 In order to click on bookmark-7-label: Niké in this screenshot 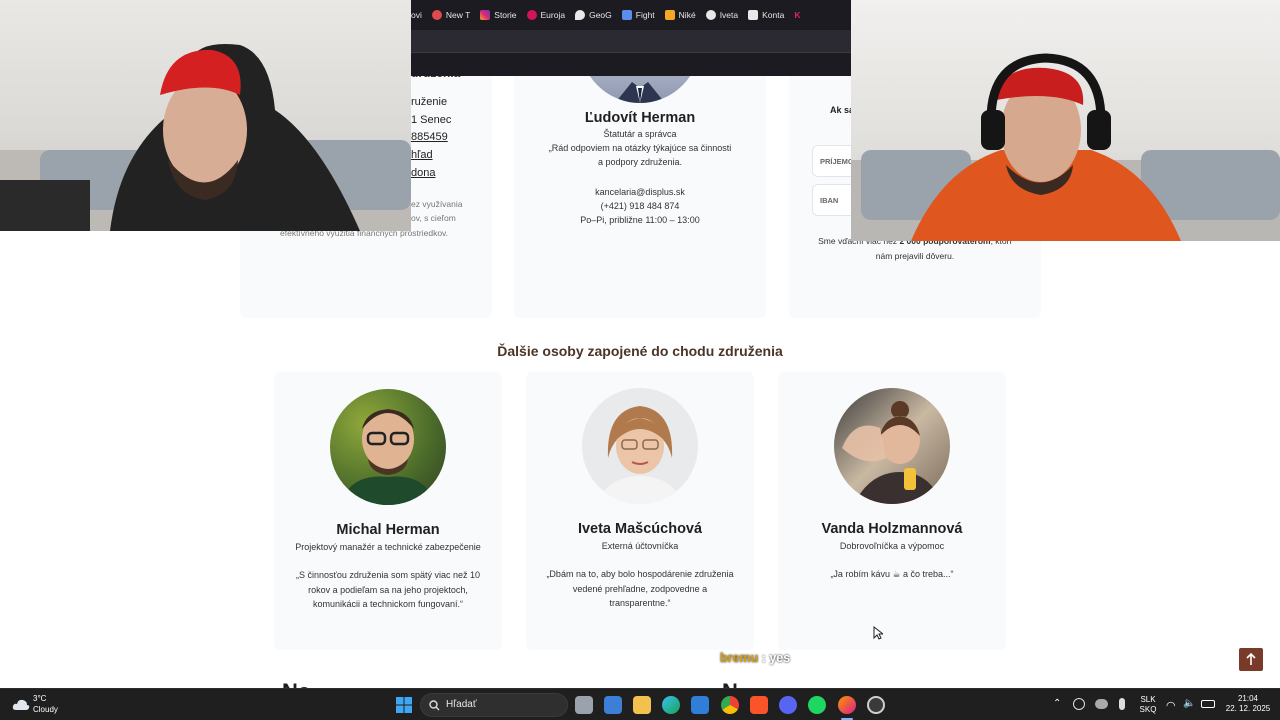, I will do `click(687, 15)`.